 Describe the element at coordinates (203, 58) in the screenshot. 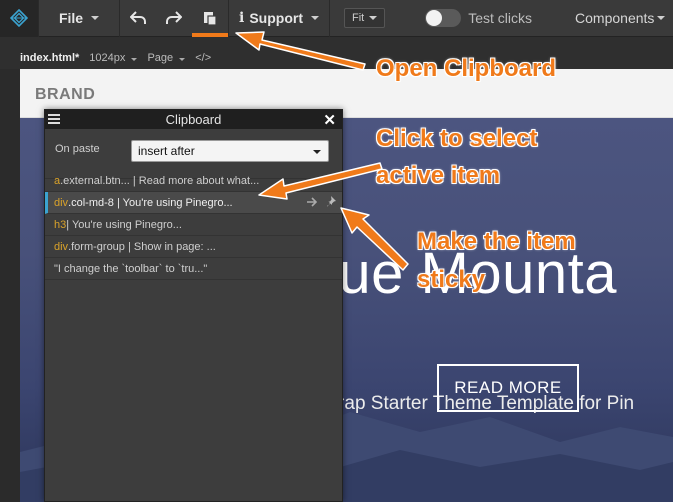

I see `code-view-button: </>` at that location.